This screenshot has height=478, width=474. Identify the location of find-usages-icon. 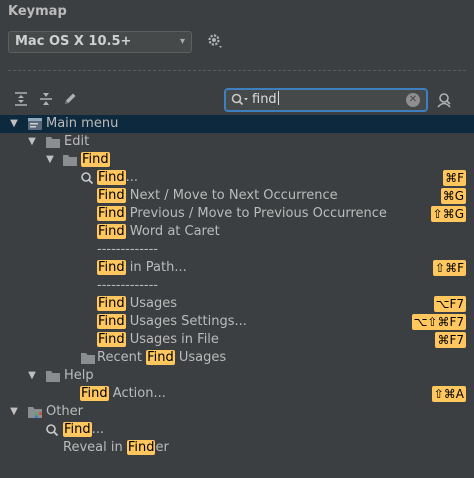
(444, 100).